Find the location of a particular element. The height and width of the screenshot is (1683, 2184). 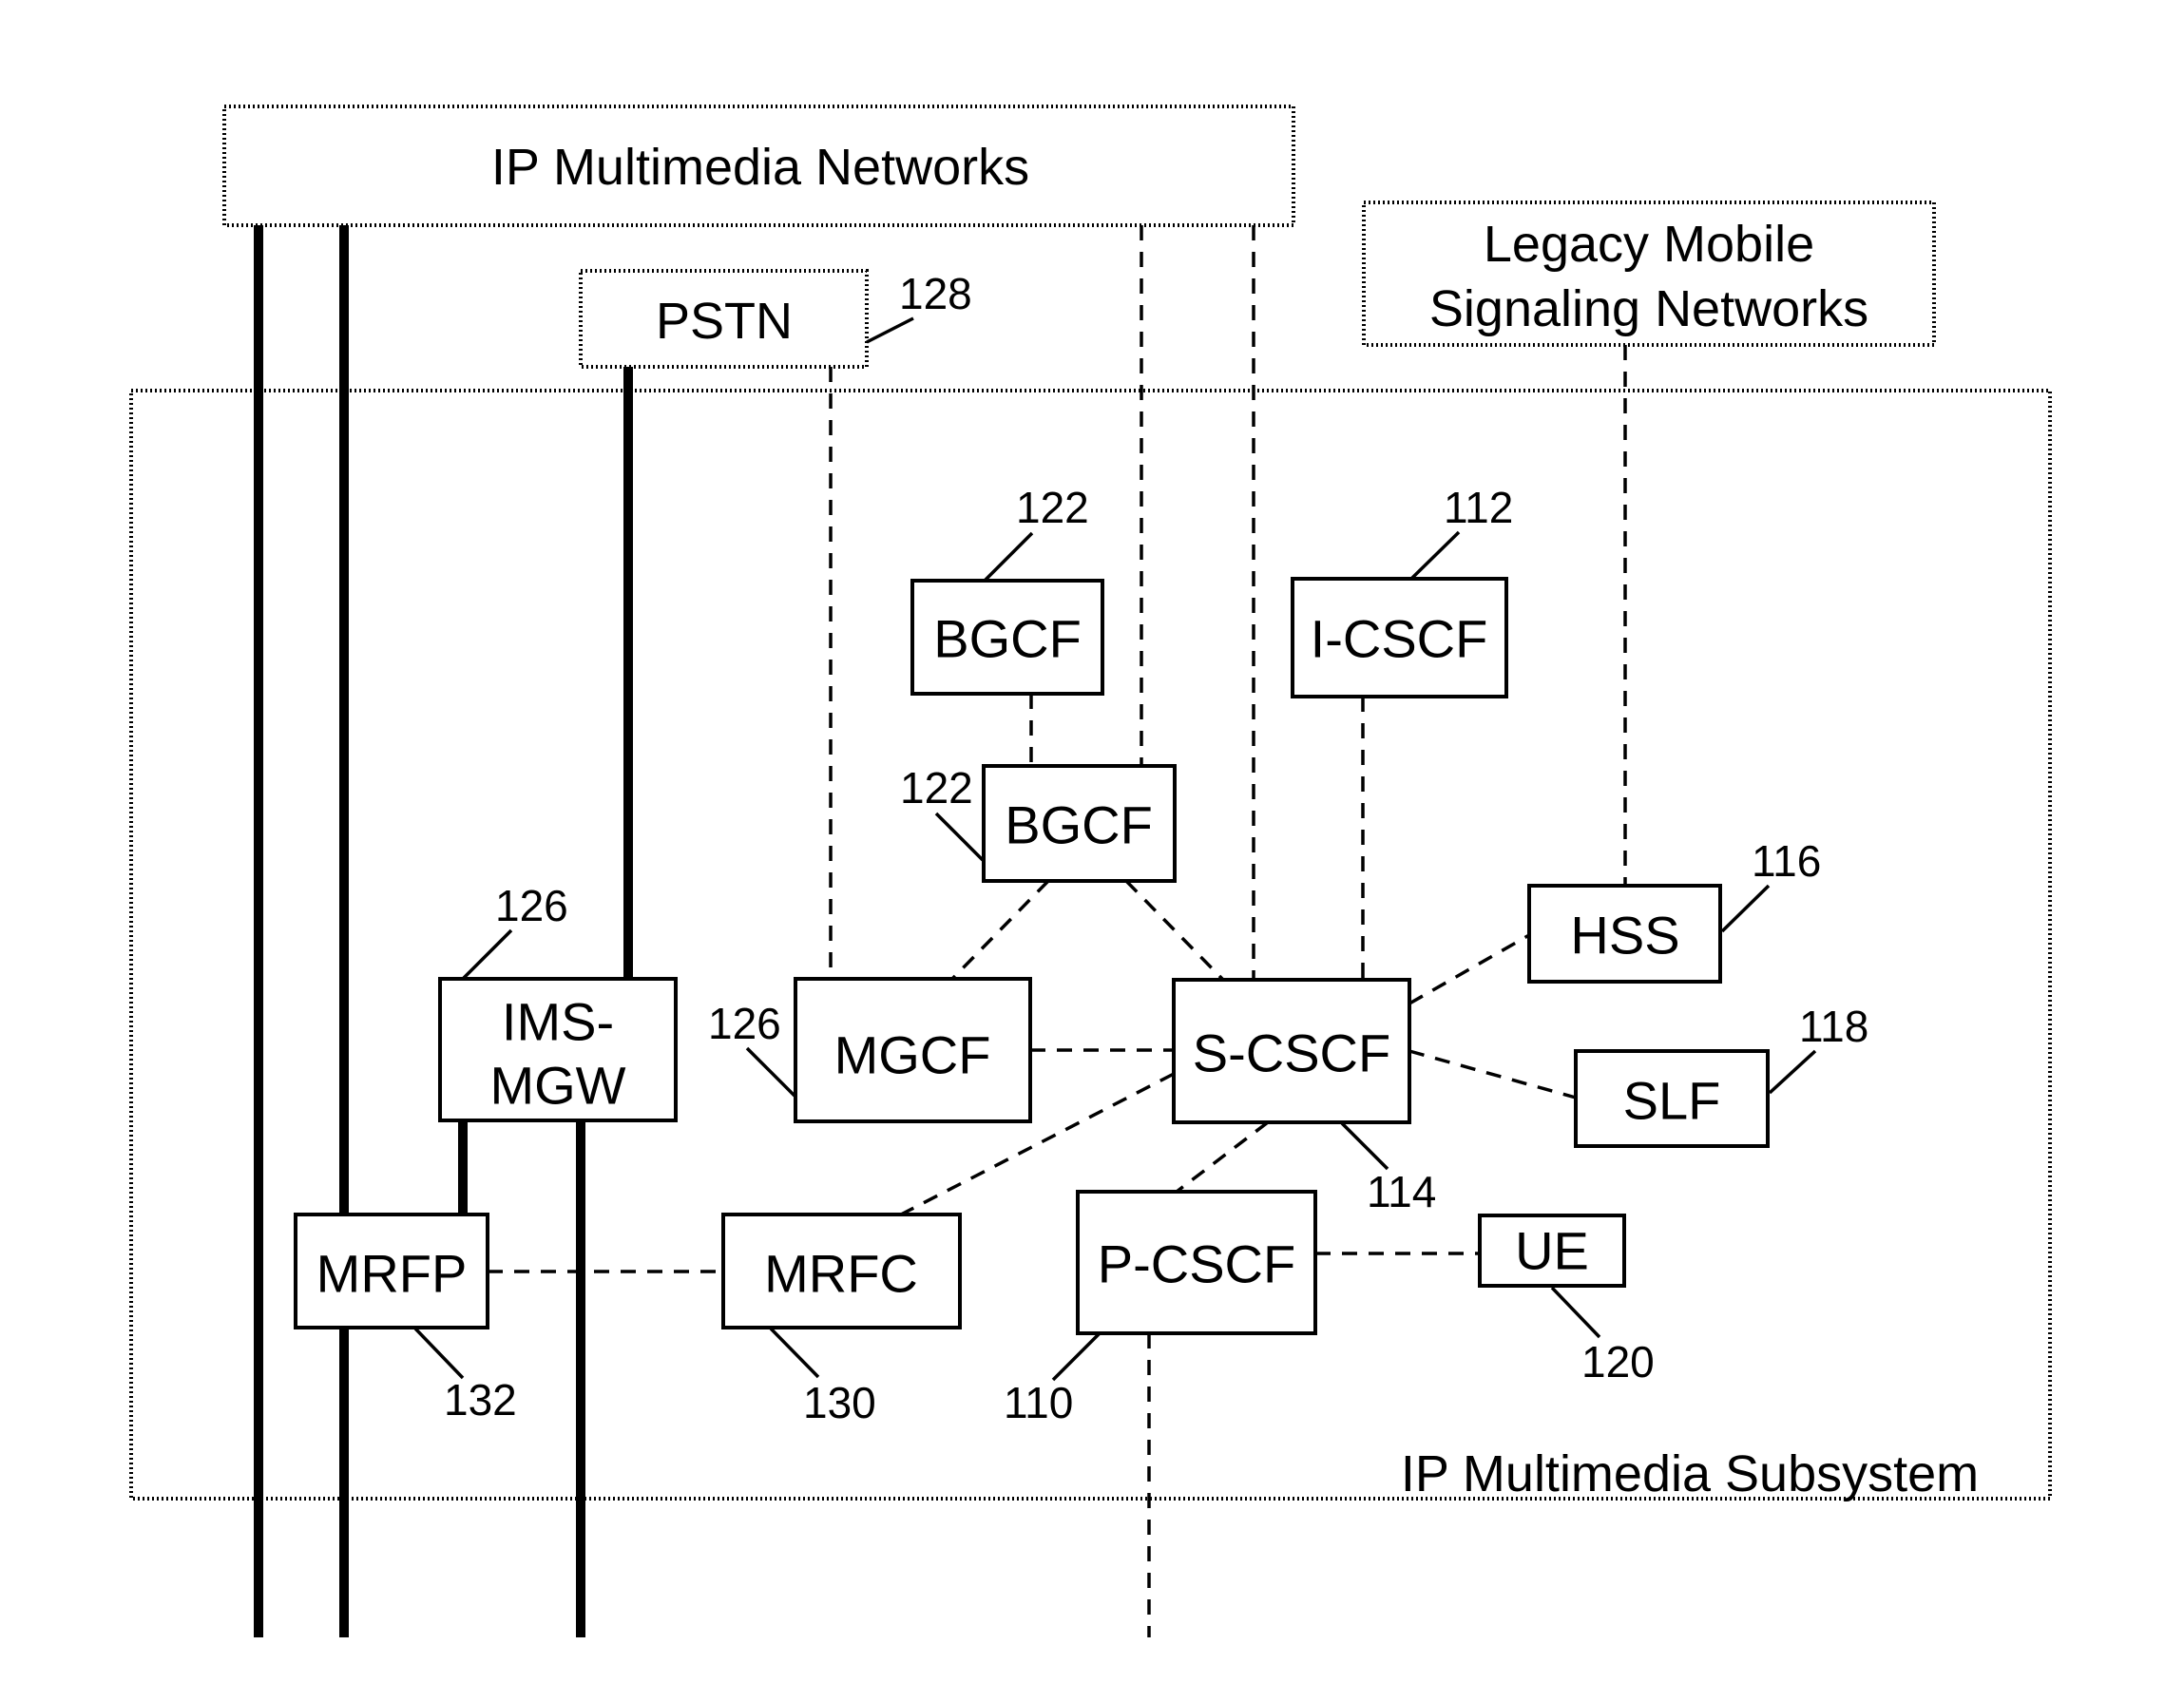

ref-s-cscf: 114 is located at coordinates (1401, 1192).